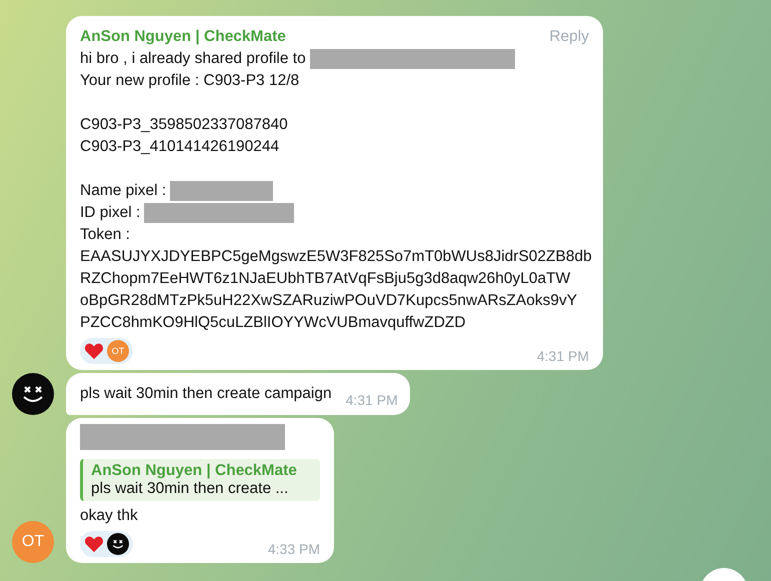 The width and height of the screenshot is (771, 581). What do you see at coordinates (294, 549) in the screenshot?
I see `message-time: 4:33 PM` at bounding box center [294, 549].